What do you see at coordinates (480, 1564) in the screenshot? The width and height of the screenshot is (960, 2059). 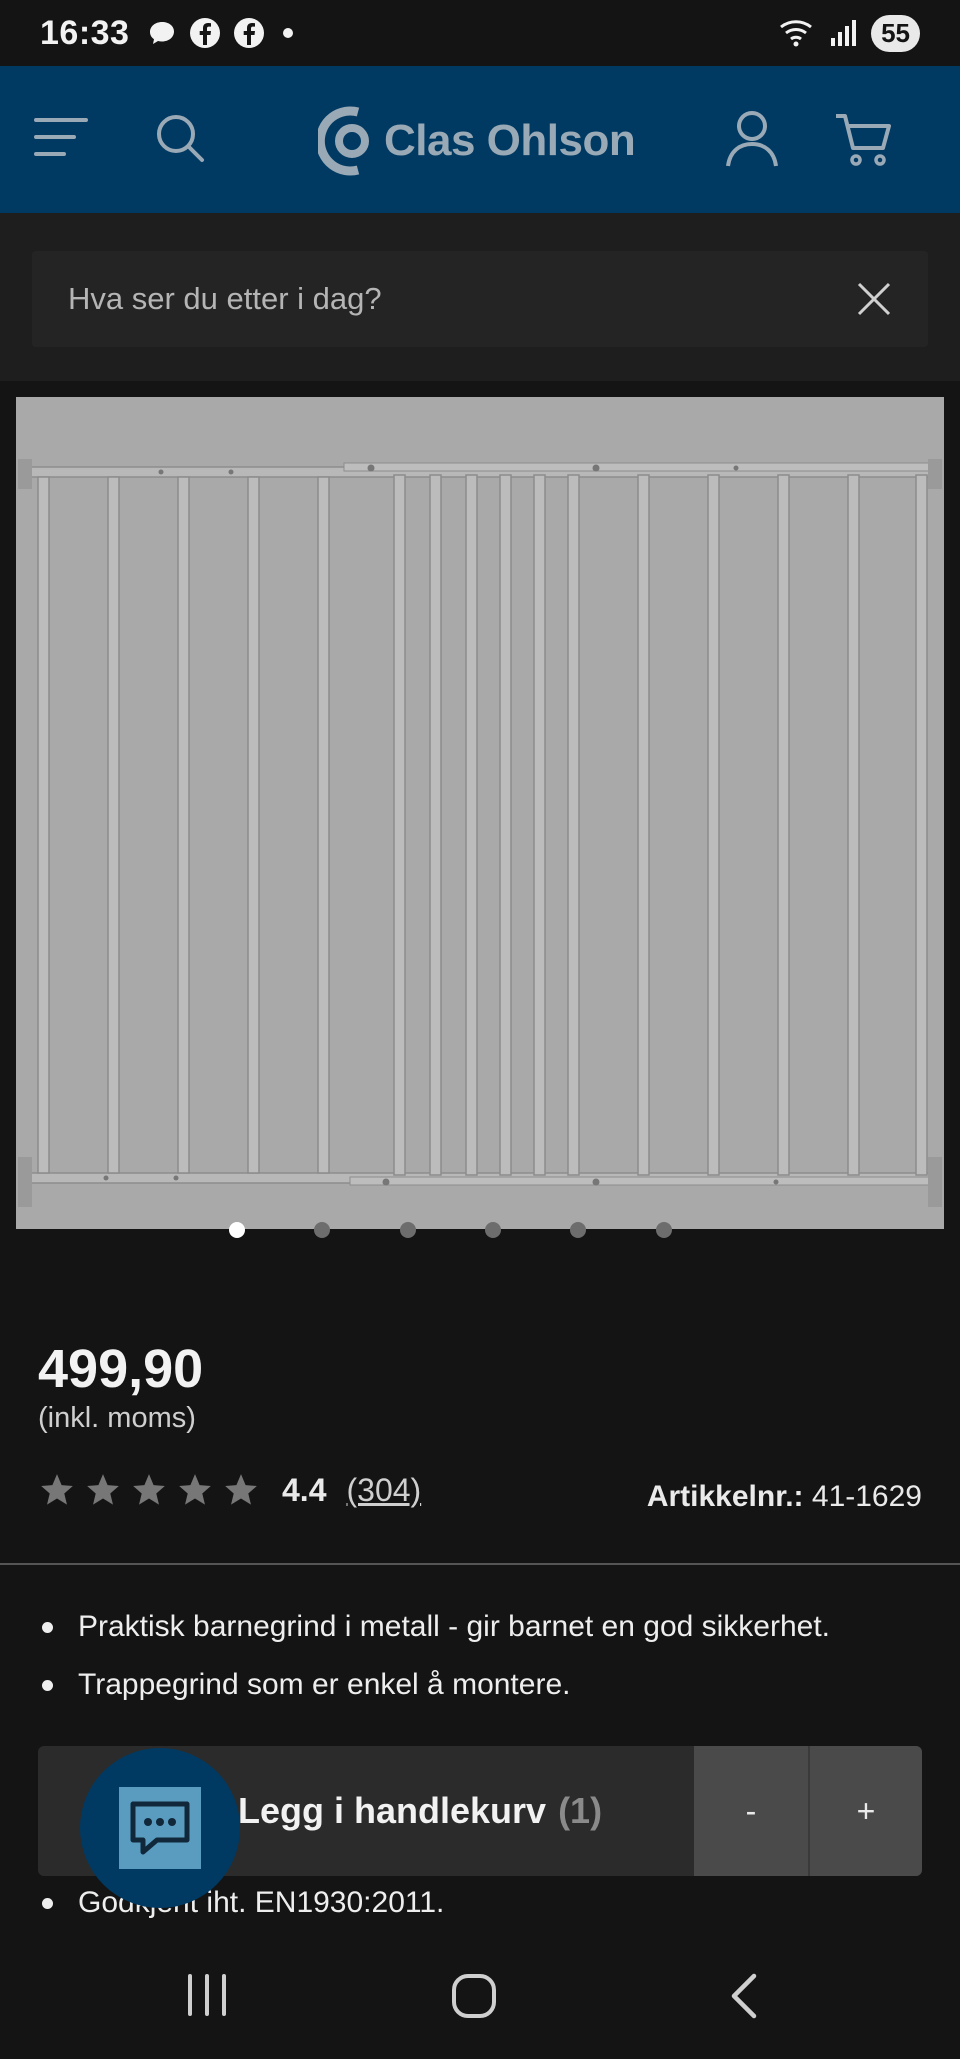 I see `section-divider` at bounding box center [480, 1564].